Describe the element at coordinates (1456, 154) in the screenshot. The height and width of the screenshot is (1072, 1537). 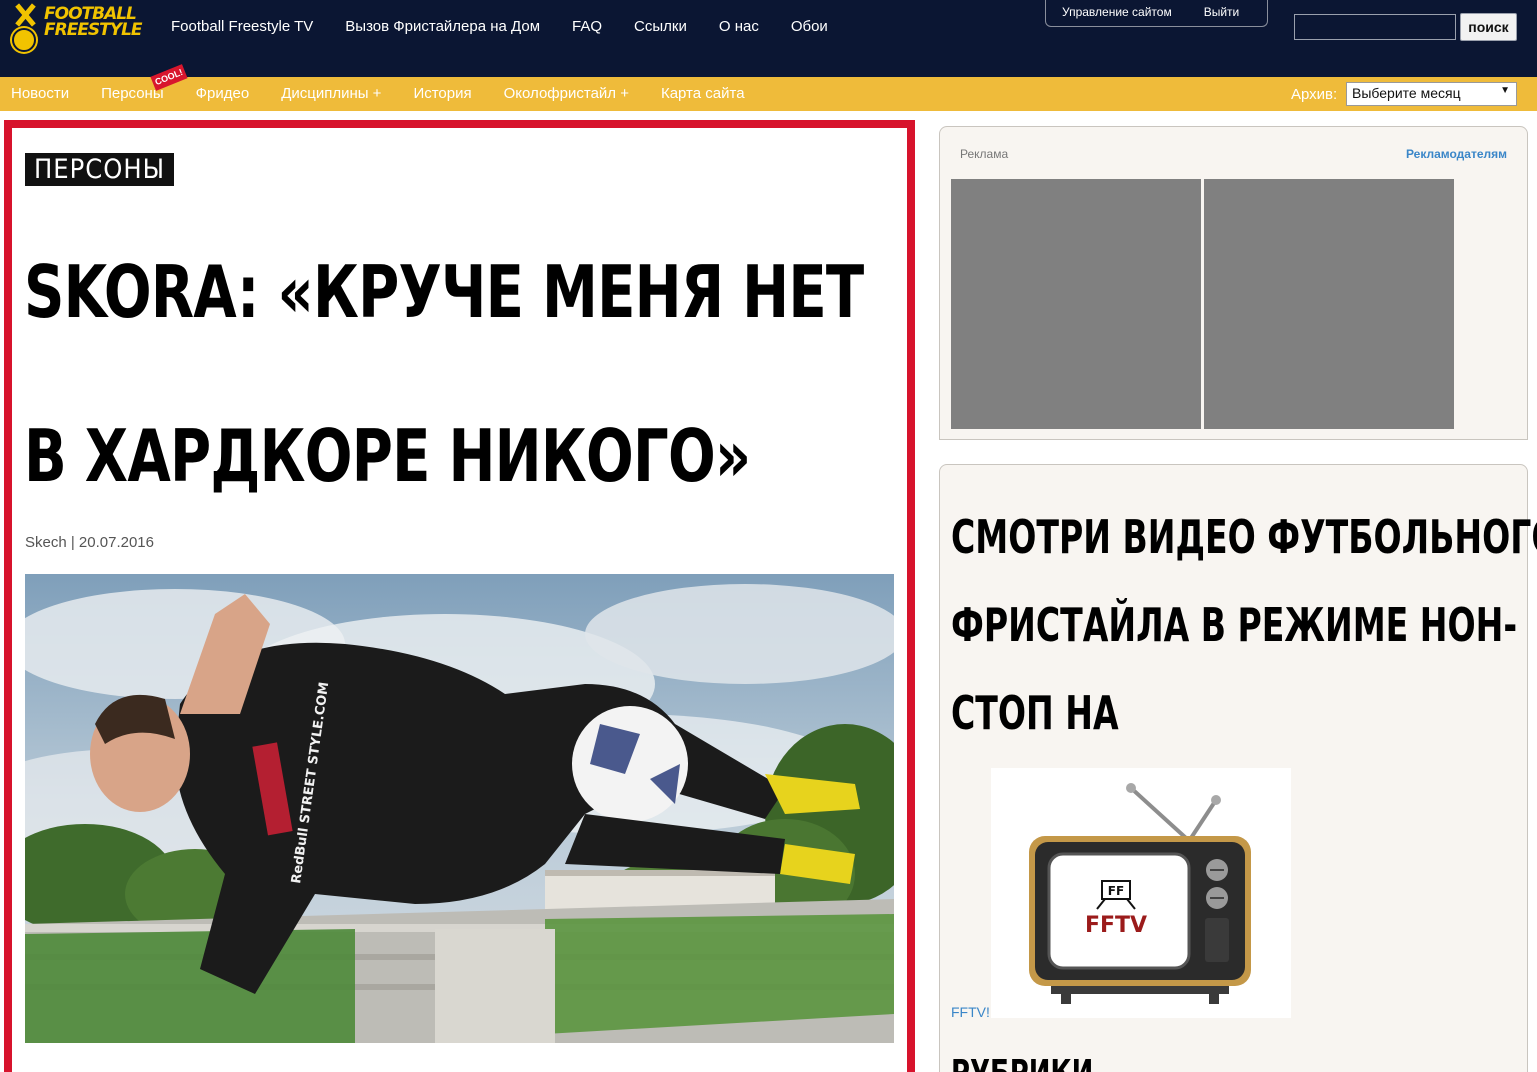
I see `advertisers-link: Рекламодателям` at that location.